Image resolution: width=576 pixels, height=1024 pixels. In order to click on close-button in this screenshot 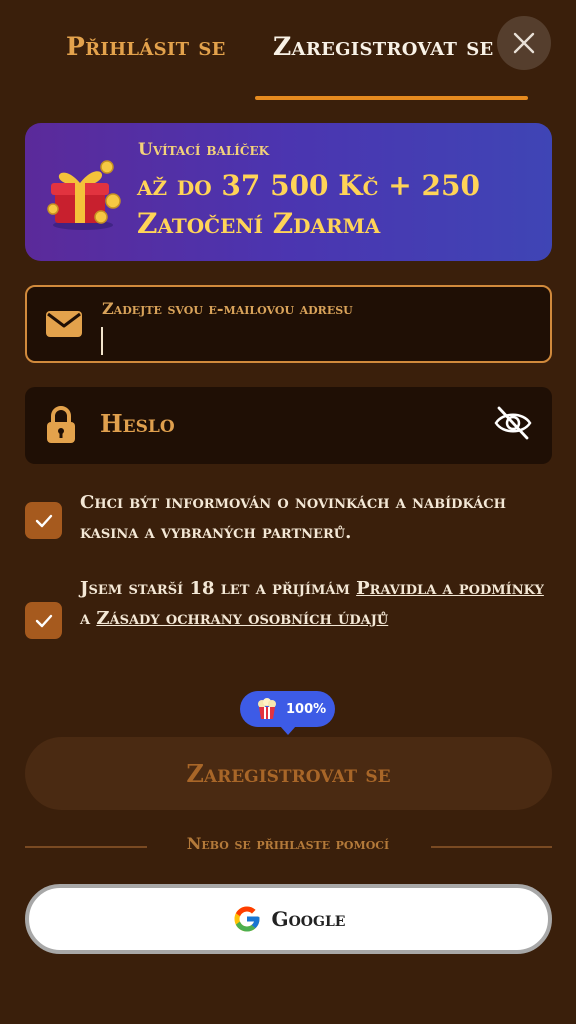, I will do `click(524, 43)`.